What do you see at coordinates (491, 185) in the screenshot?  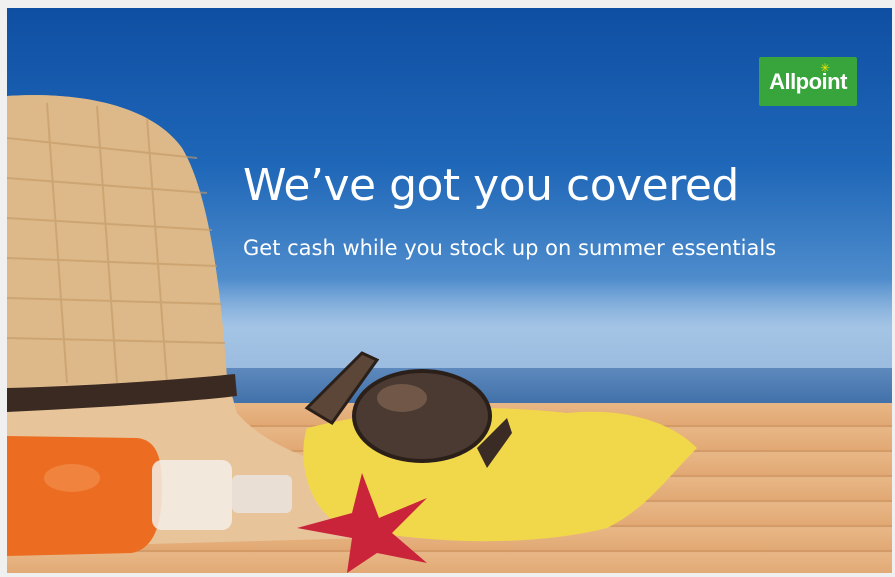 I see `banner-headline: We’ve got you covered` at bounding box center [491, 185].